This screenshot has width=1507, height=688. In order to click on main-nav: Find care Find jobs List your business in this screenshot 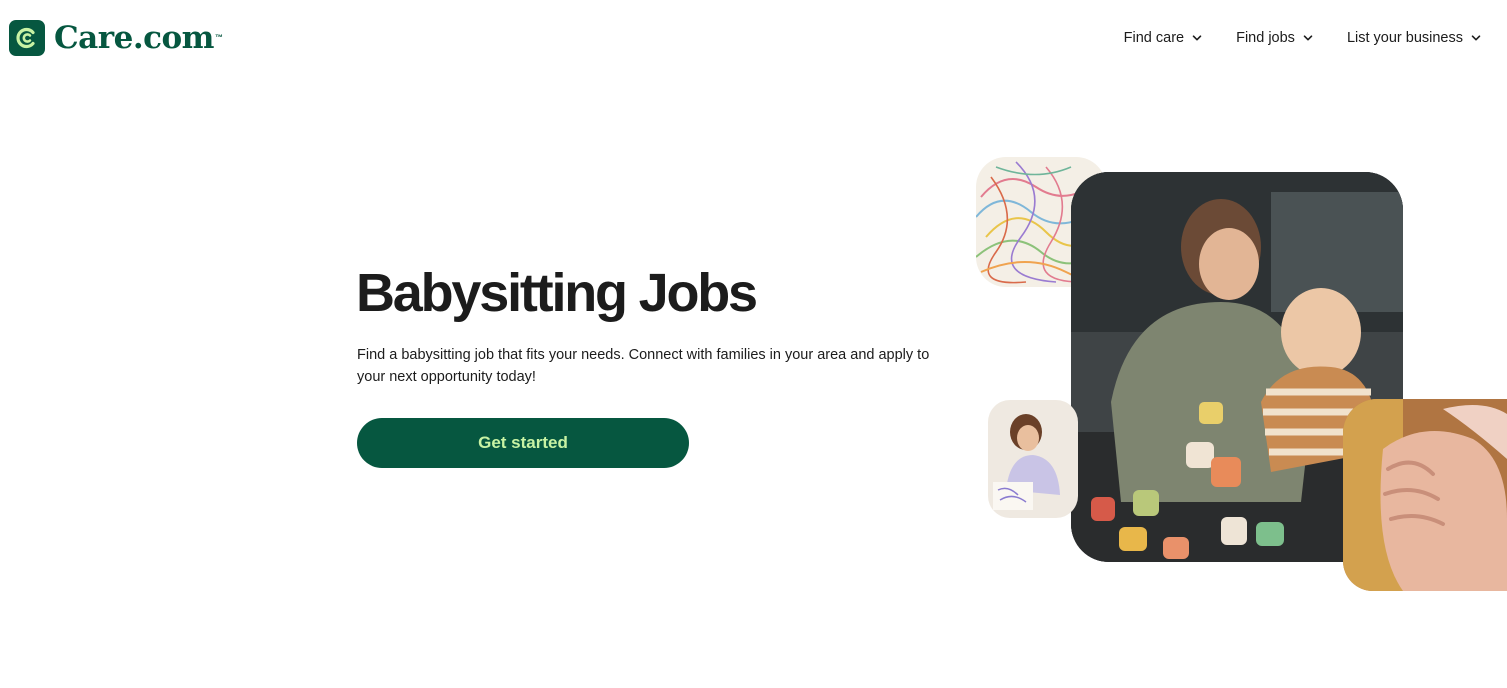, I will do `click(1302, 38)`.